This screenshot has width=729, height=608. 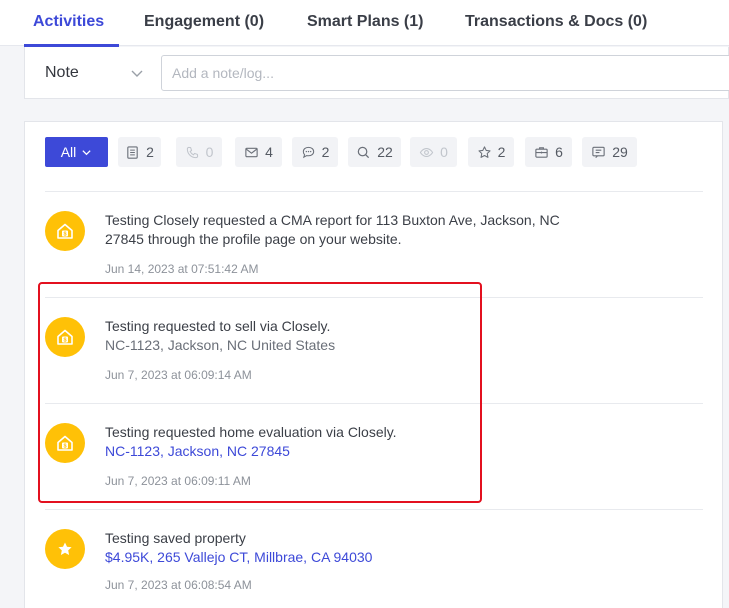 I want to click on activity-icon: $, so click(x=65, y=231).